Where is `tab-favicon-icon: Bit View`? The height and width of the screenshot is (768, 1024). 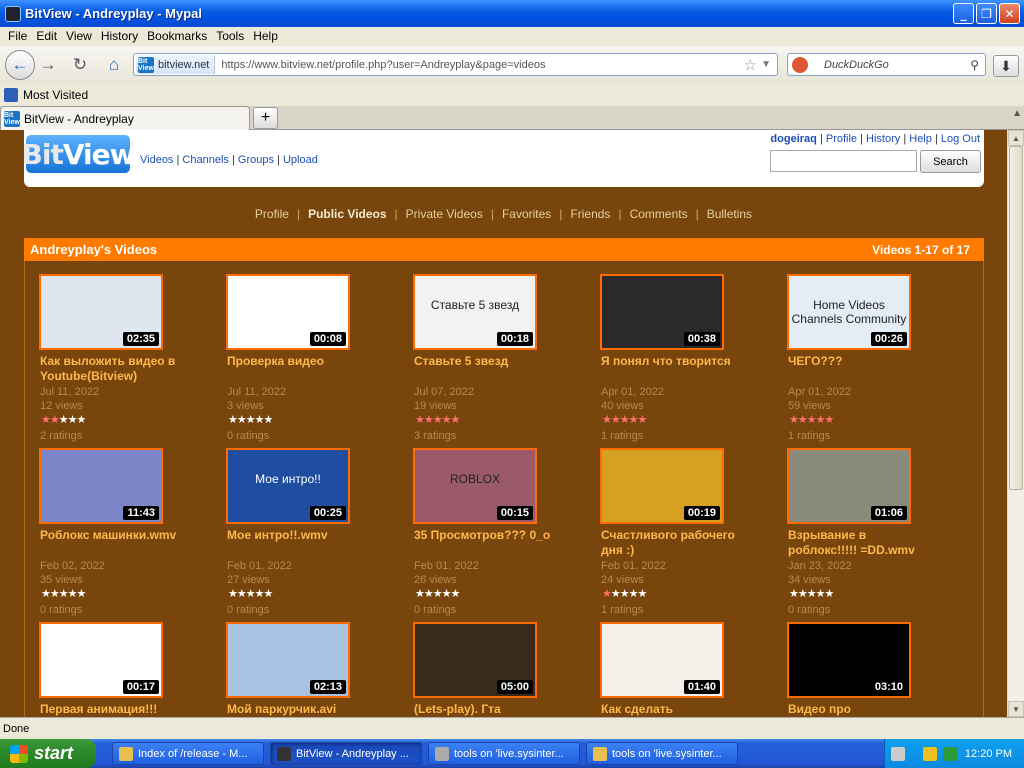
tab-favicon-icon: Bit View is located at coordinates (12, 118).